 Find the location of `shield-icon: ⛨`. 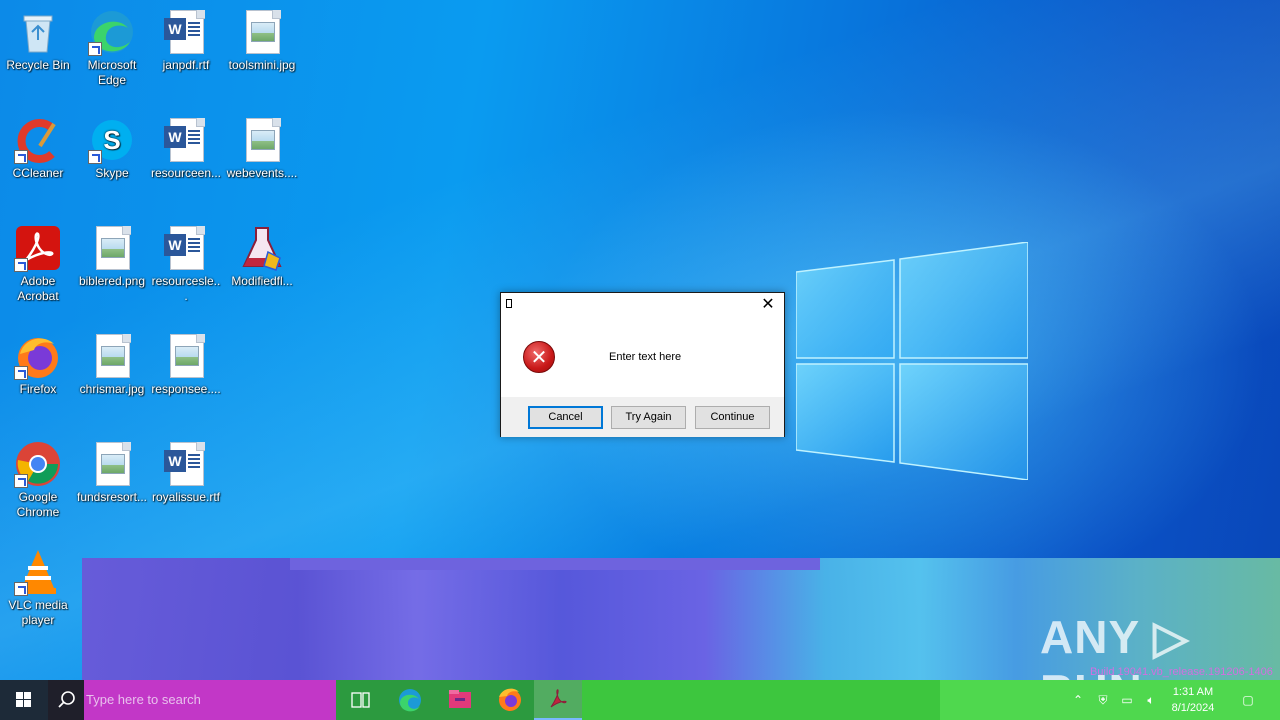

shield-icon: ⛨ is located at coordinates (1103, 700).